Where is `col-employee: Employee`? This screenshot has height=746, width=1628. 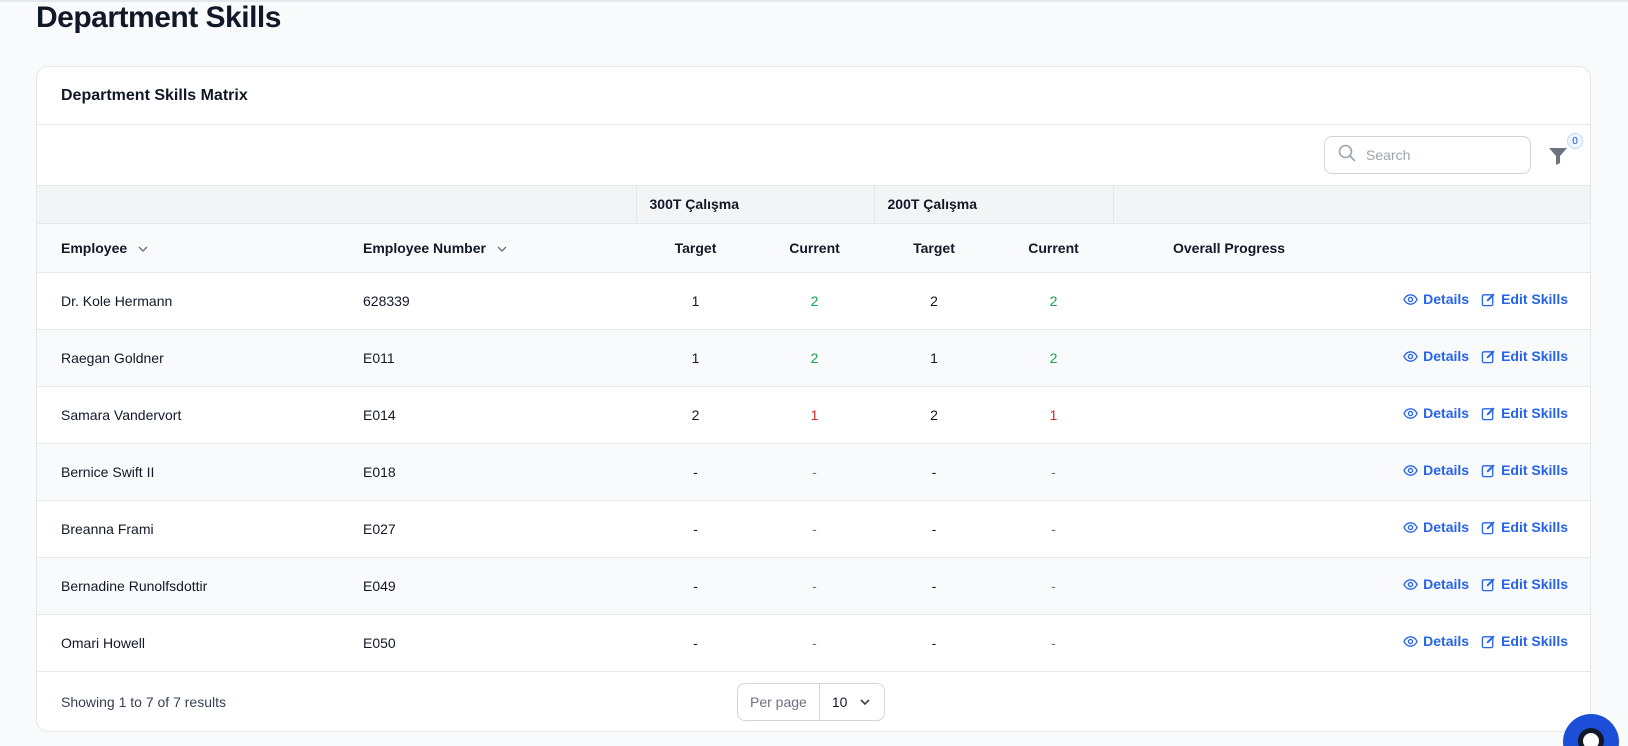 col-employee: Employee is located at coordinates (188, 248).